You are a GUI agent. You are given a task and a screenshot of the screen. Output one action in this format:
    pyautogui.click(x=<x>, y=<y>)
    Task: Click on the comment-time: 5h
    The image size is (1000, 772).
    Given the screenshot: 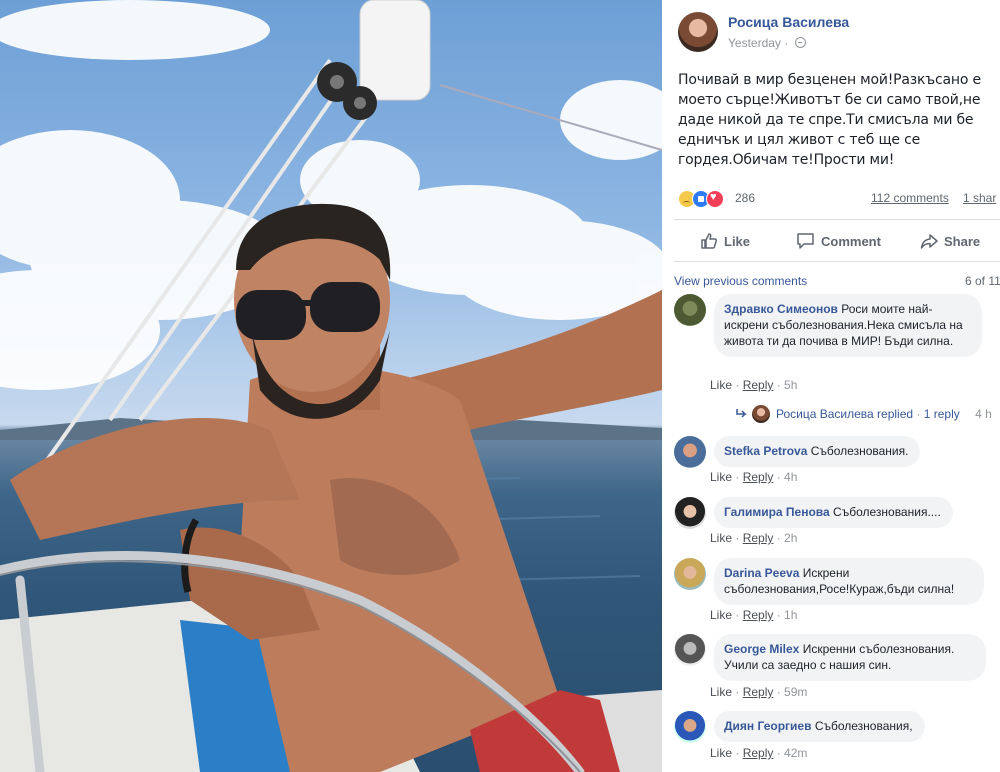 What is the action you would take?
    pyautogui.click(x=790, y=385)
    